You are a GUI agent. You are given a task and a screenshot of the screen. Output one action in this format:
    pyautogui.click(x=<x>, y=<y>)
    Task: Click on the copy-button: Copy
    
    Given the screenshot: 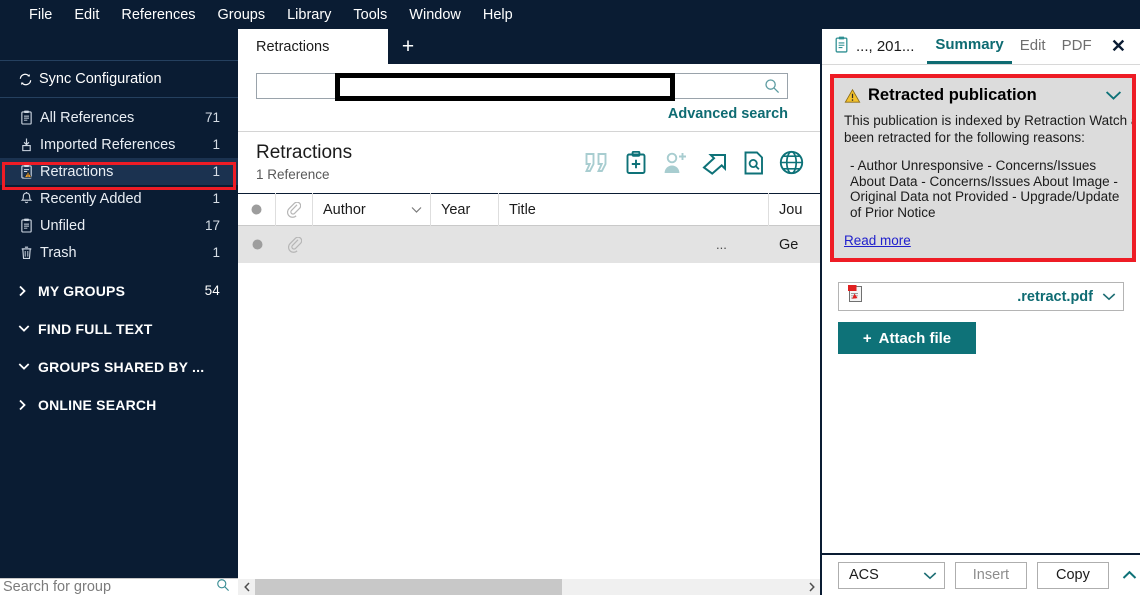 What is the action you would take?
    pyautogui.click(x=1072, y=575)
    